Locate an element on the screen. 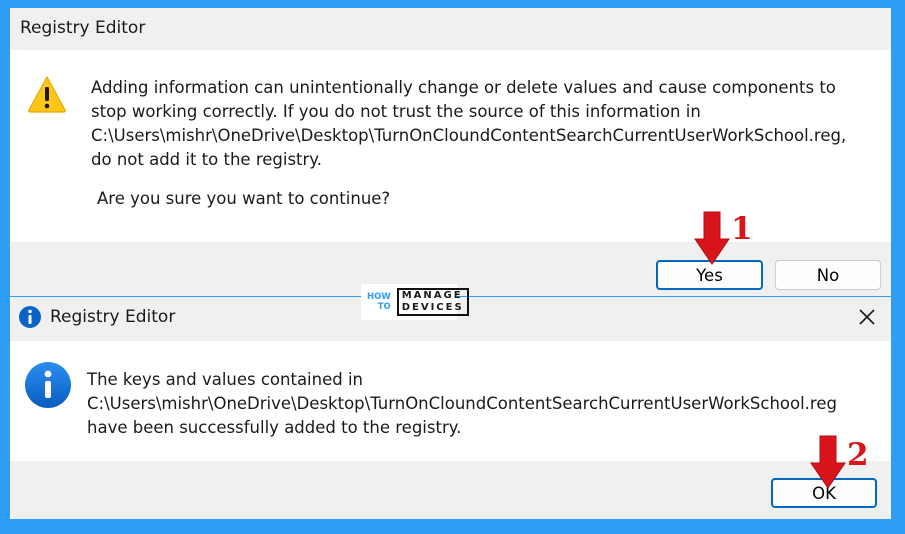 This screenshot has height=534, width=905. success-message-line: The keys and values contained in is located at coordinates (225, 379).